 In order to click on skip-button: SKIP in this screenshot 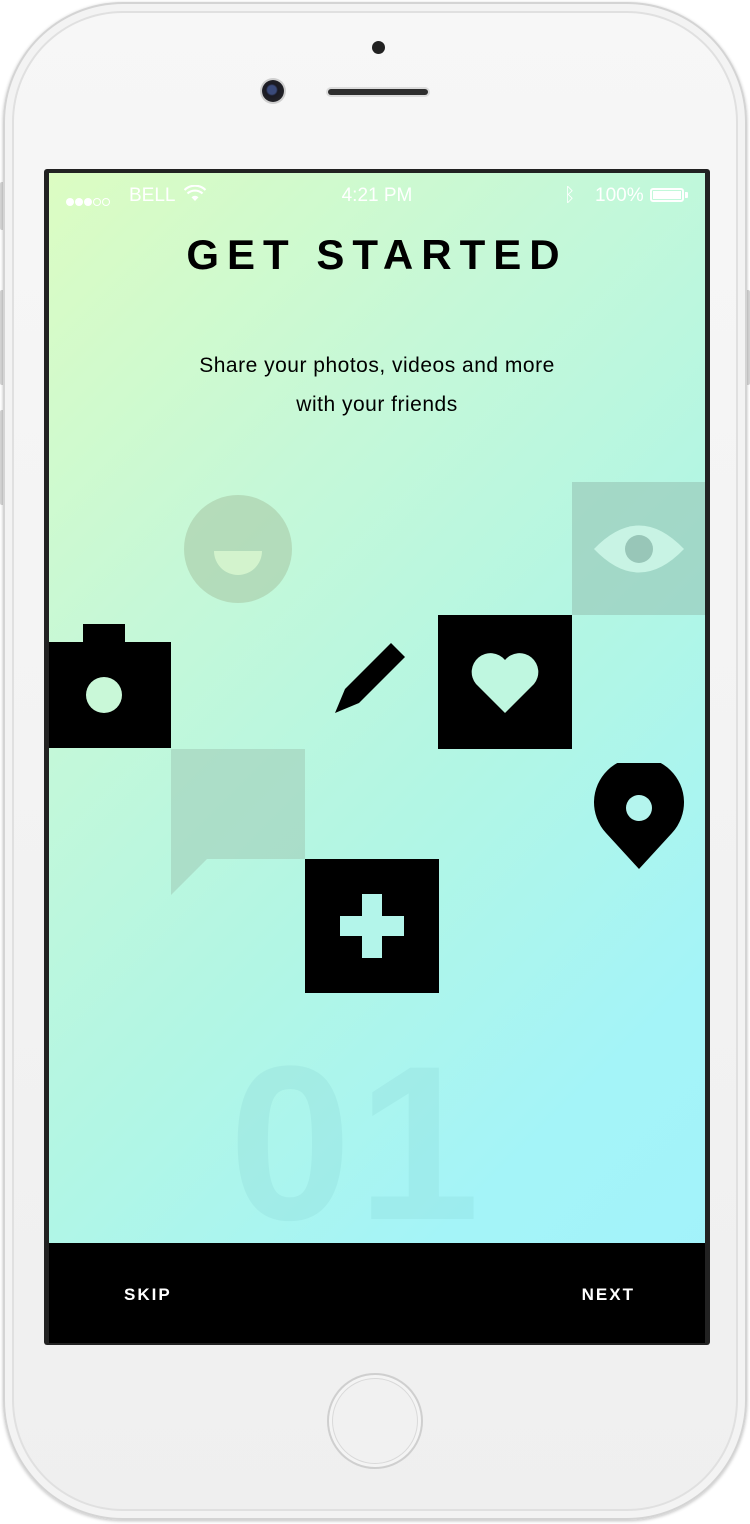, I will do `click(148, 1295)`.